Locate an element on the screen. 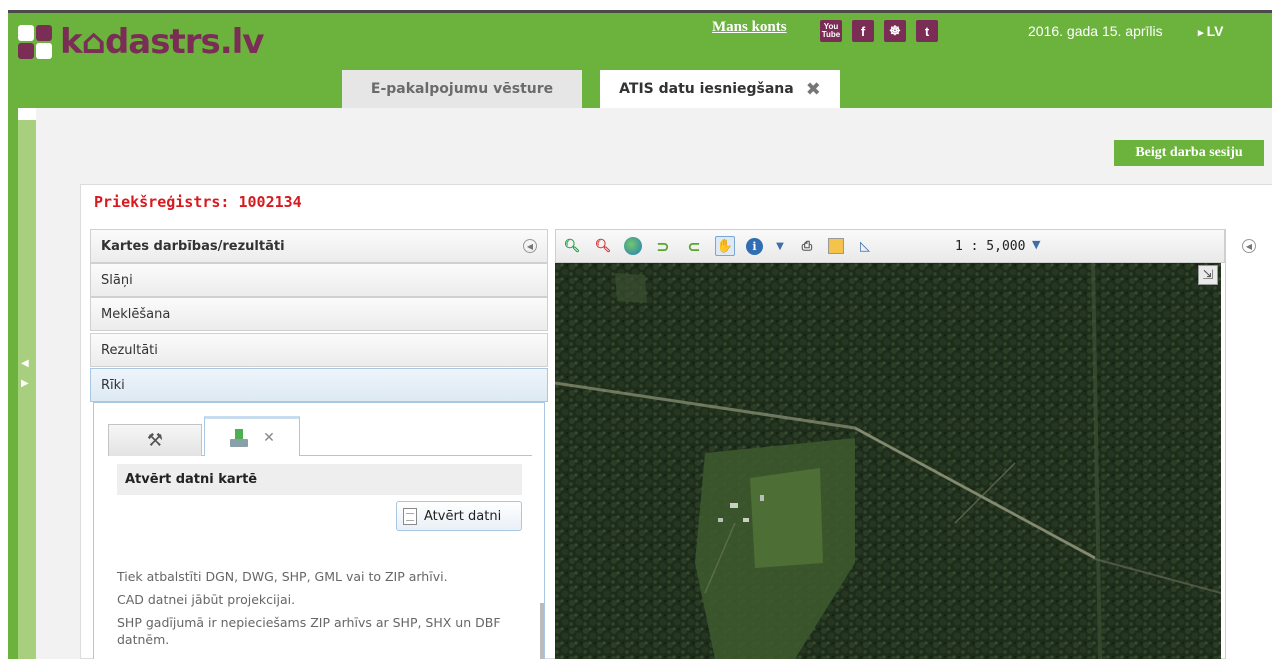 Image resolution: width=1272 pixels, height=659 pixels. accordion-label: Rezultāti is located at coordinates (129, 350).